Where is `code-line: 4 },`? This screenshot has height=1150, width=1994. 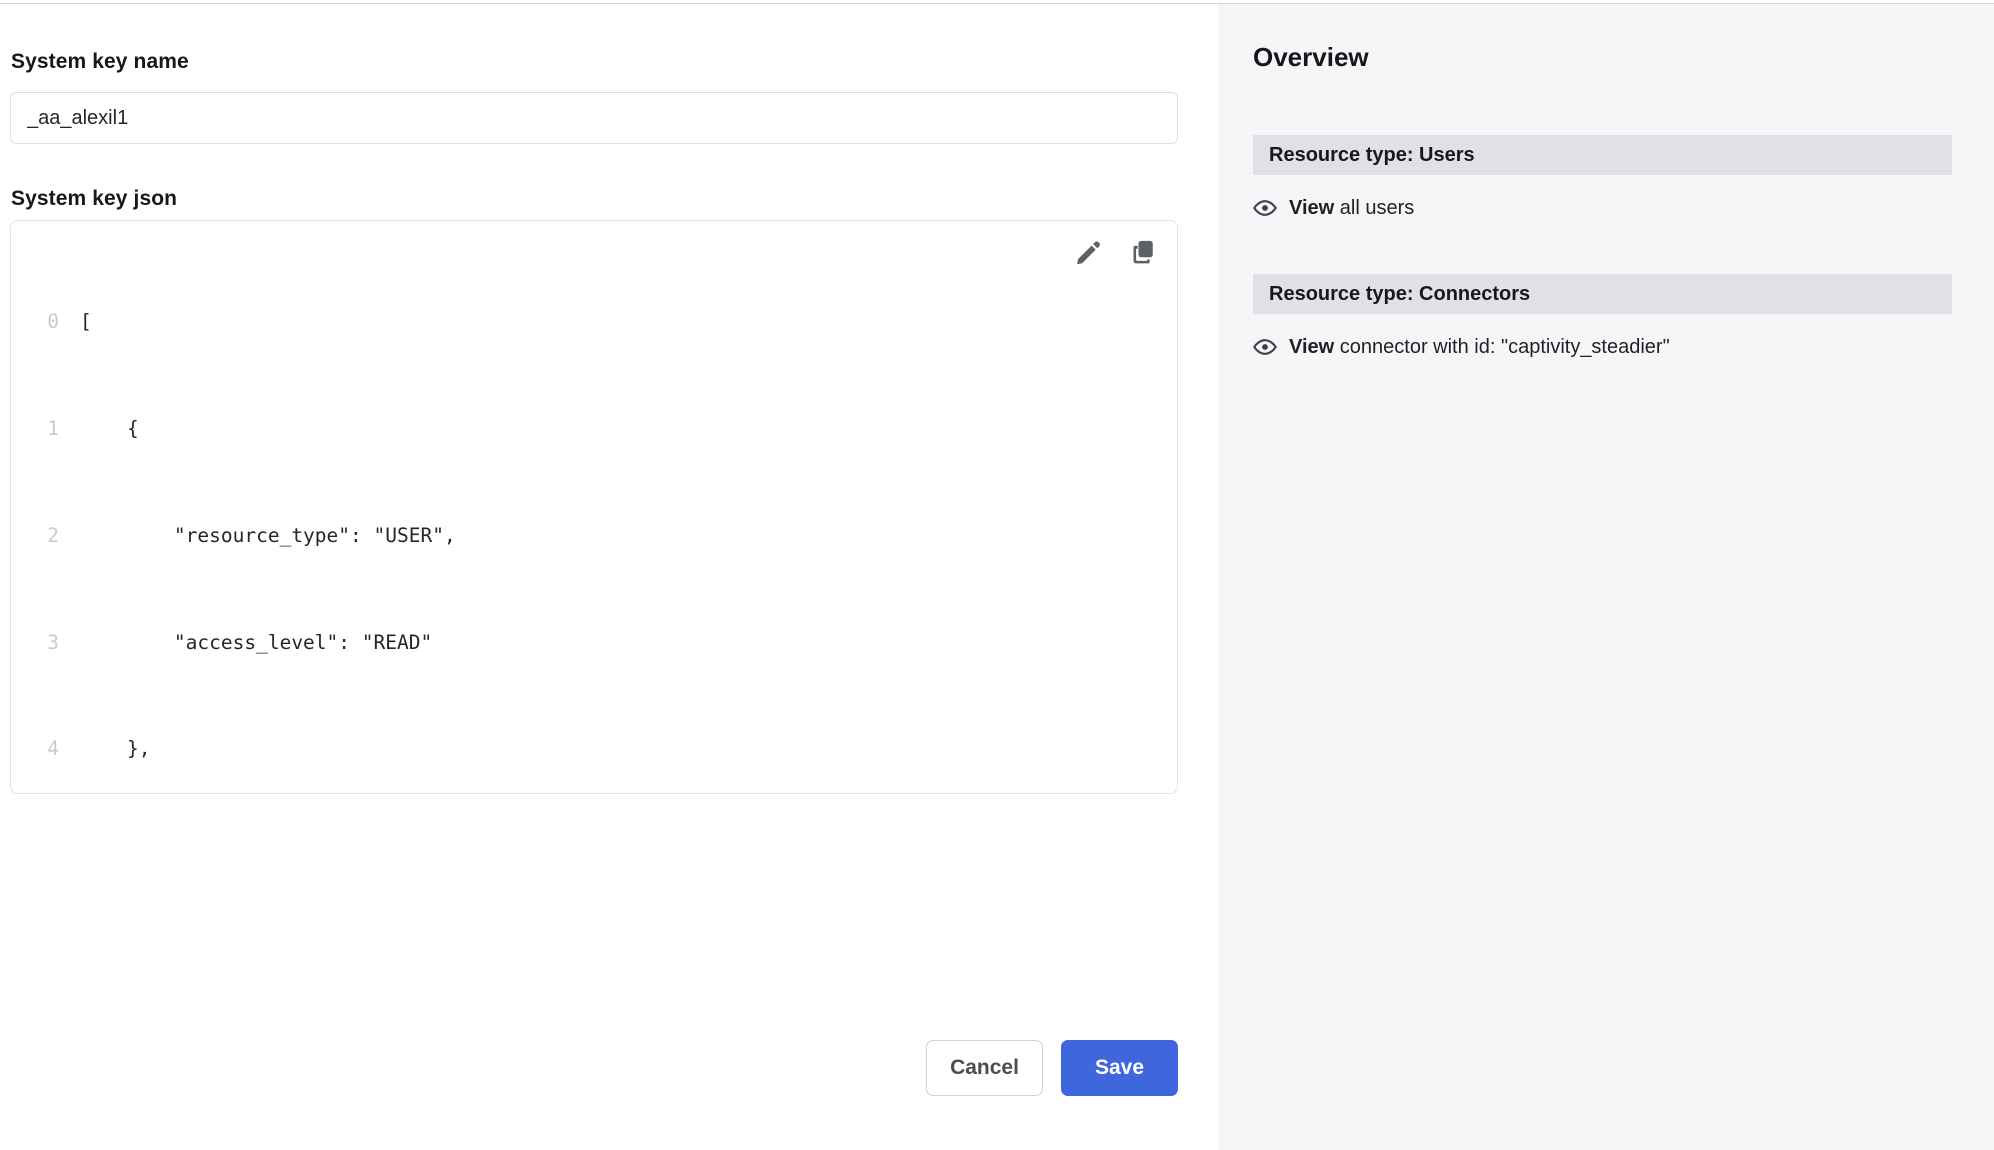
code-line: 4 }, is located at coordinates (594, 749).